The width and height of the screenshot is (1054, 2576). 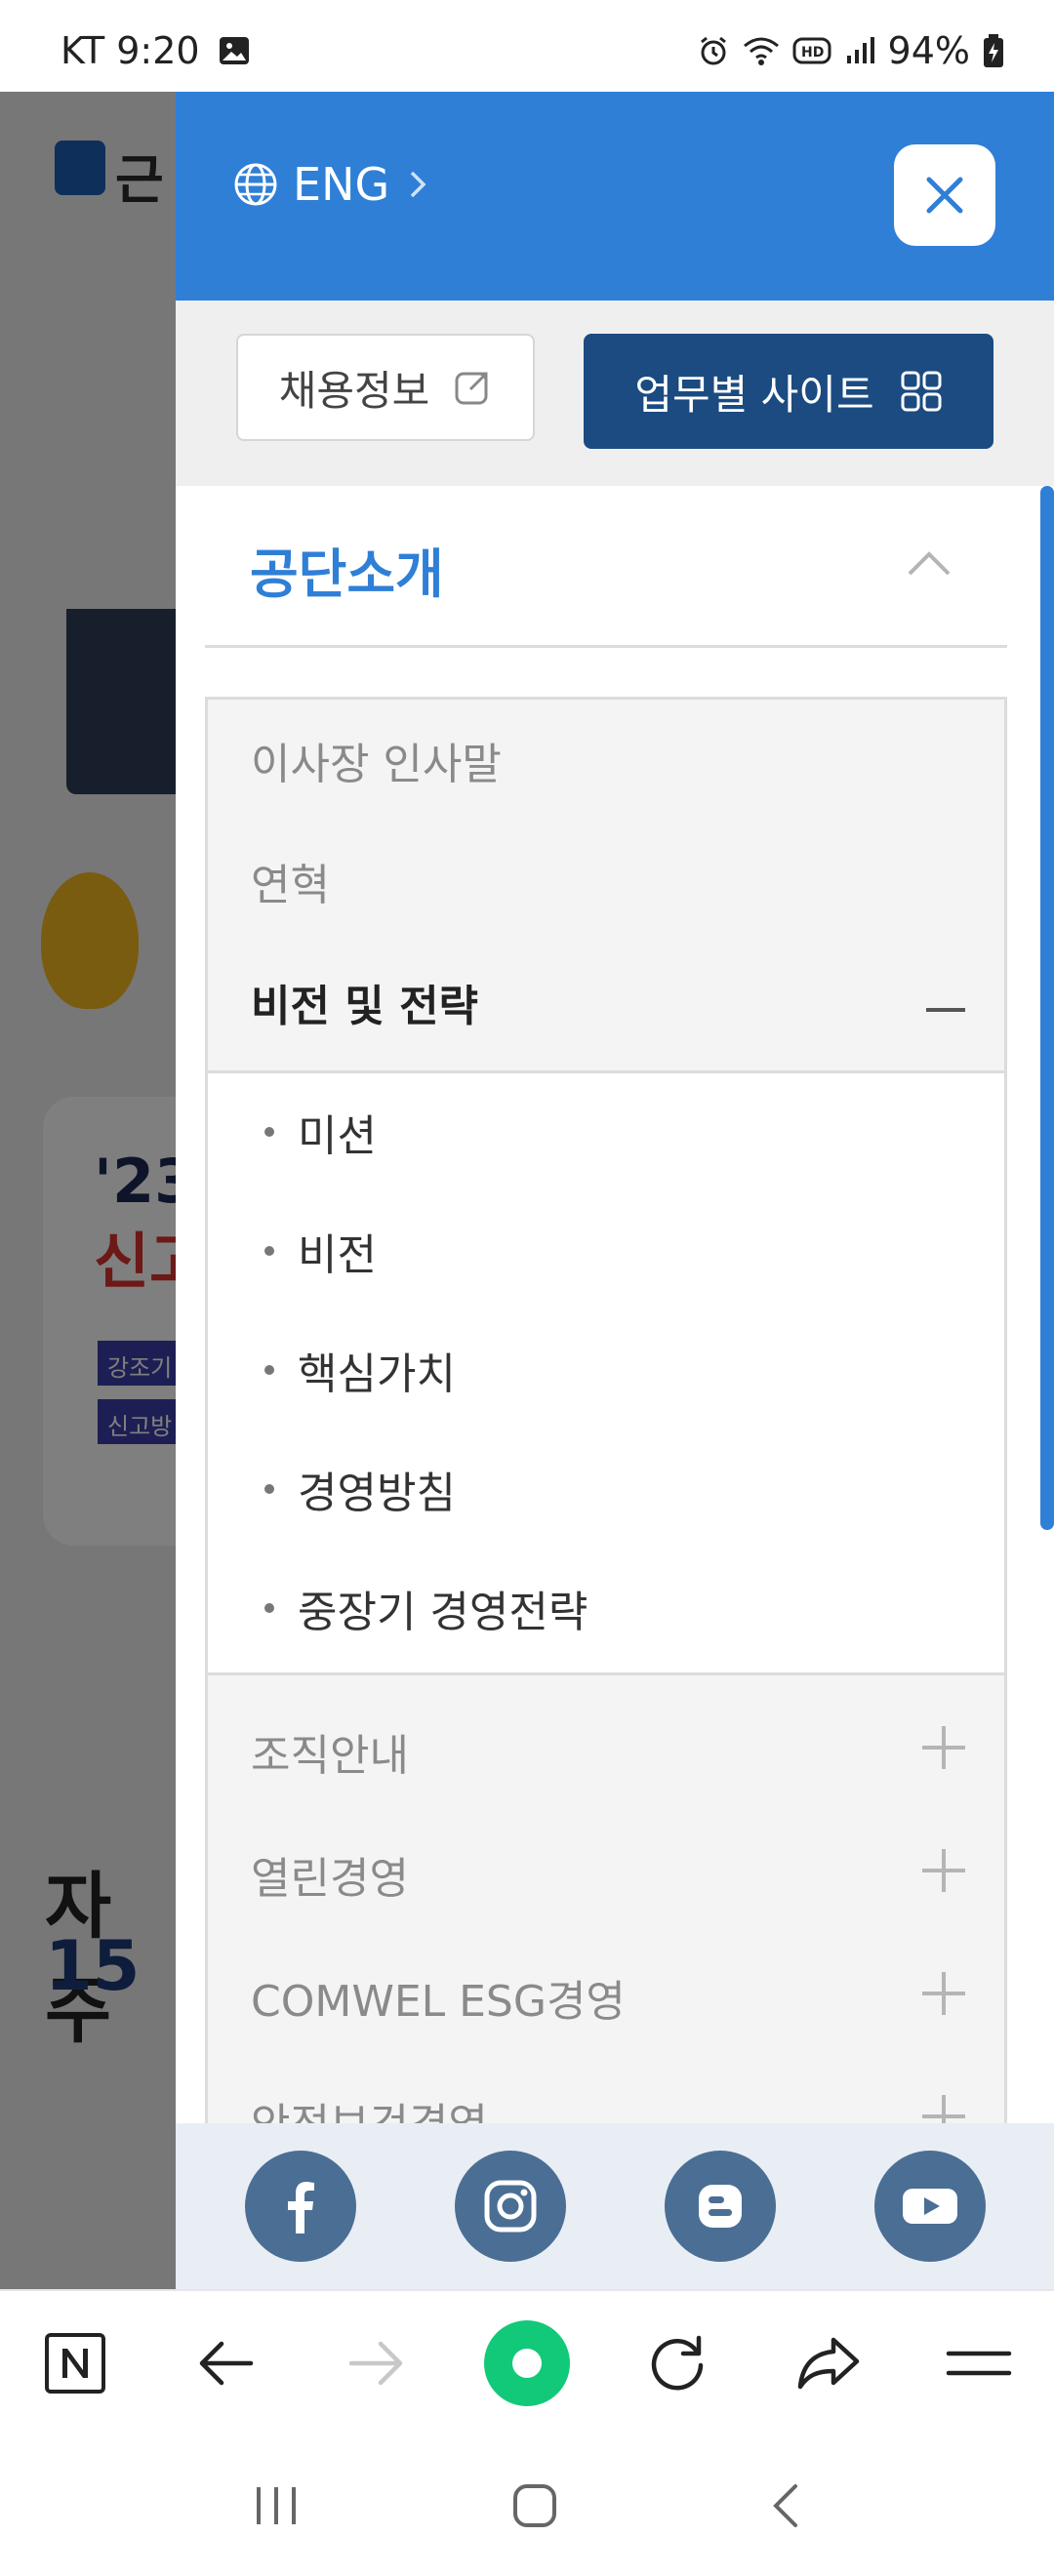 I want to click on system-nav-bar, so click(x=527, y=2505).